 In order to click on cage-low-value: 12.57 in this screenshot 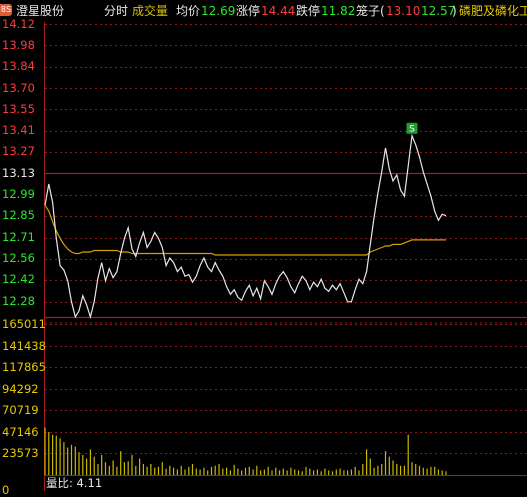, I will do `click(438, 11)`.